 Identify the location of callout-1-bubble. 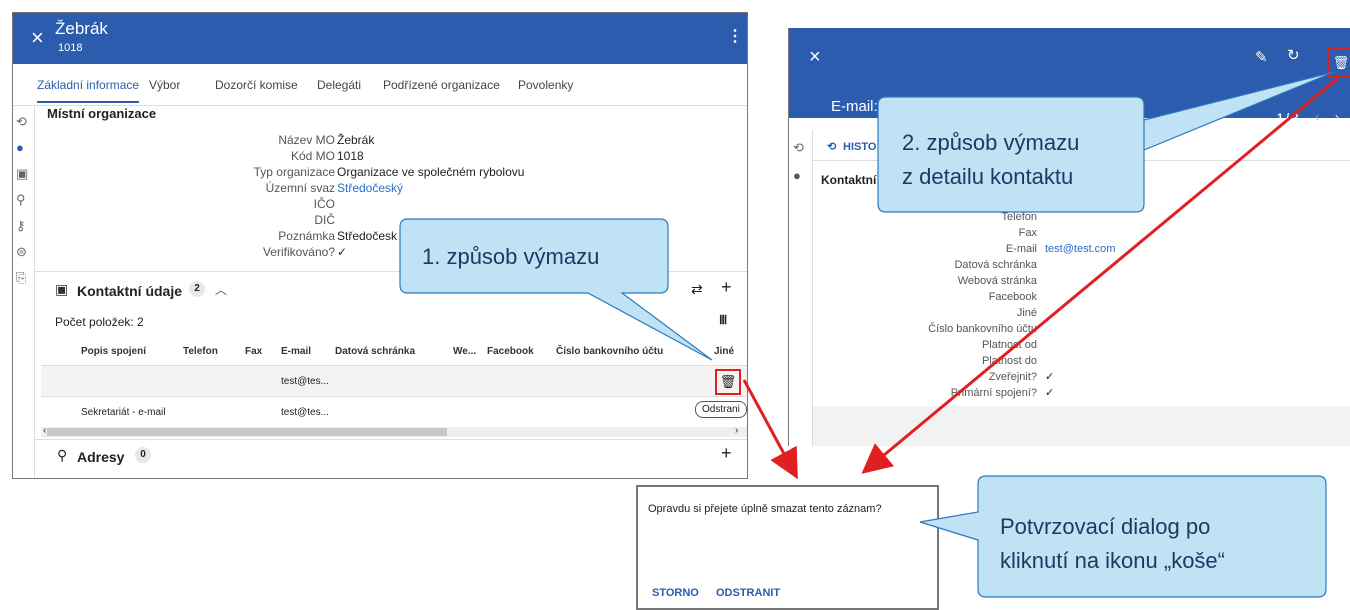
(556, 289).